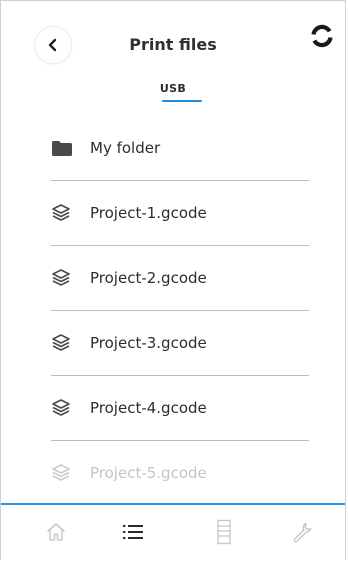  I want to click on nav-files, so click(133, 532).